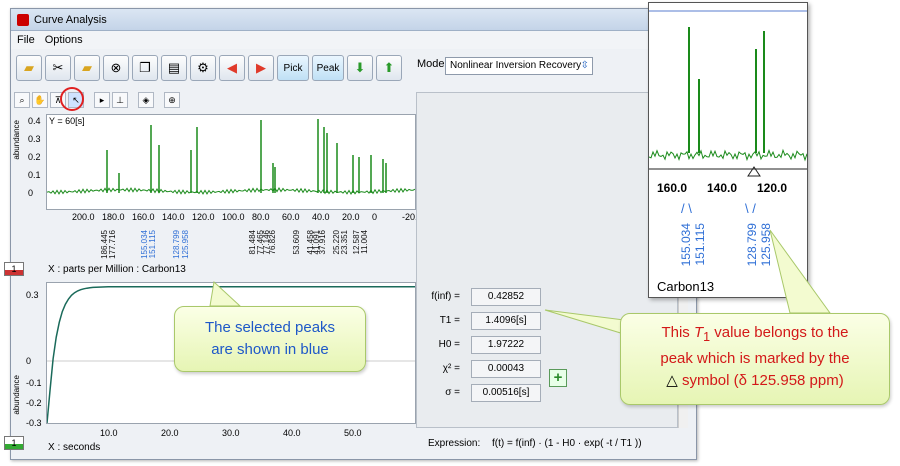 Image resolution: width=900 pixels, height=466 pixels. What do you see at coordinates (800, 271) in the screenshot?
I see `red-callout-tail-up` at bounding box center [800, 271].